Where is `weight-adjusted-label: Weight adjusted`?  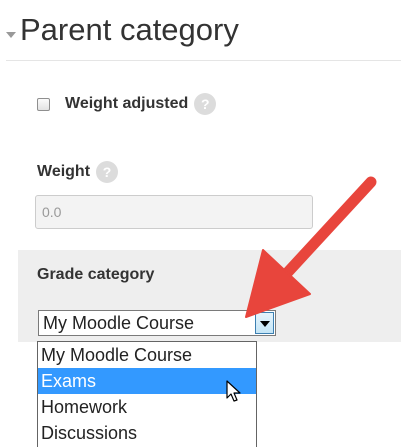
weight-adjusted-label: Weight adjusted is located at coordinates (127, 103).